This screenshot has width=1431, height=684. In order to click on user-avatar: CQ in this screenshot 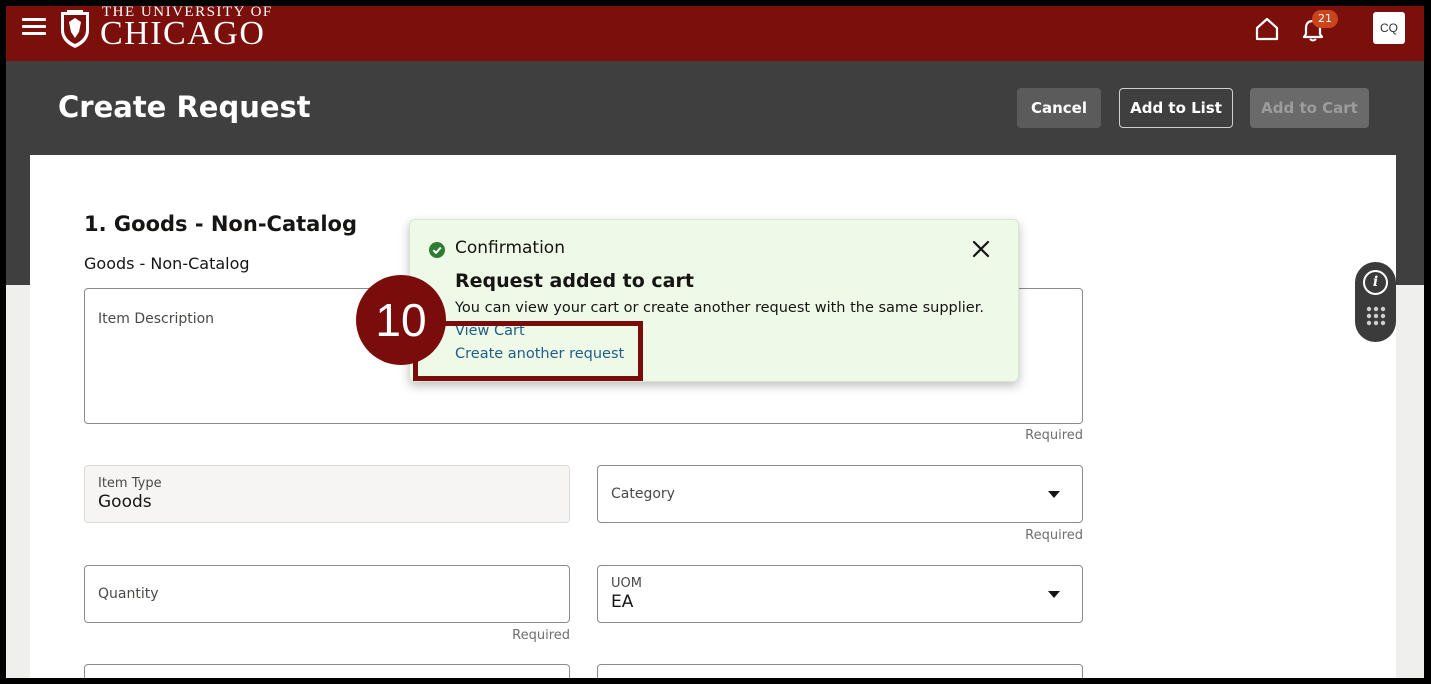, I will do `click(1389, 28)`.